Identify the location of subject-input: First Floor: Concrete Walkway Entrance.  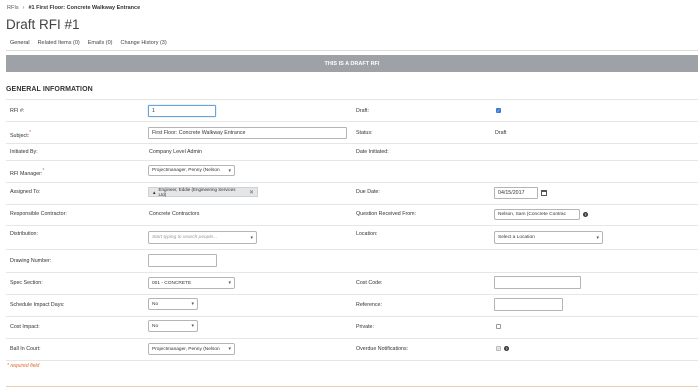
(247, 133).